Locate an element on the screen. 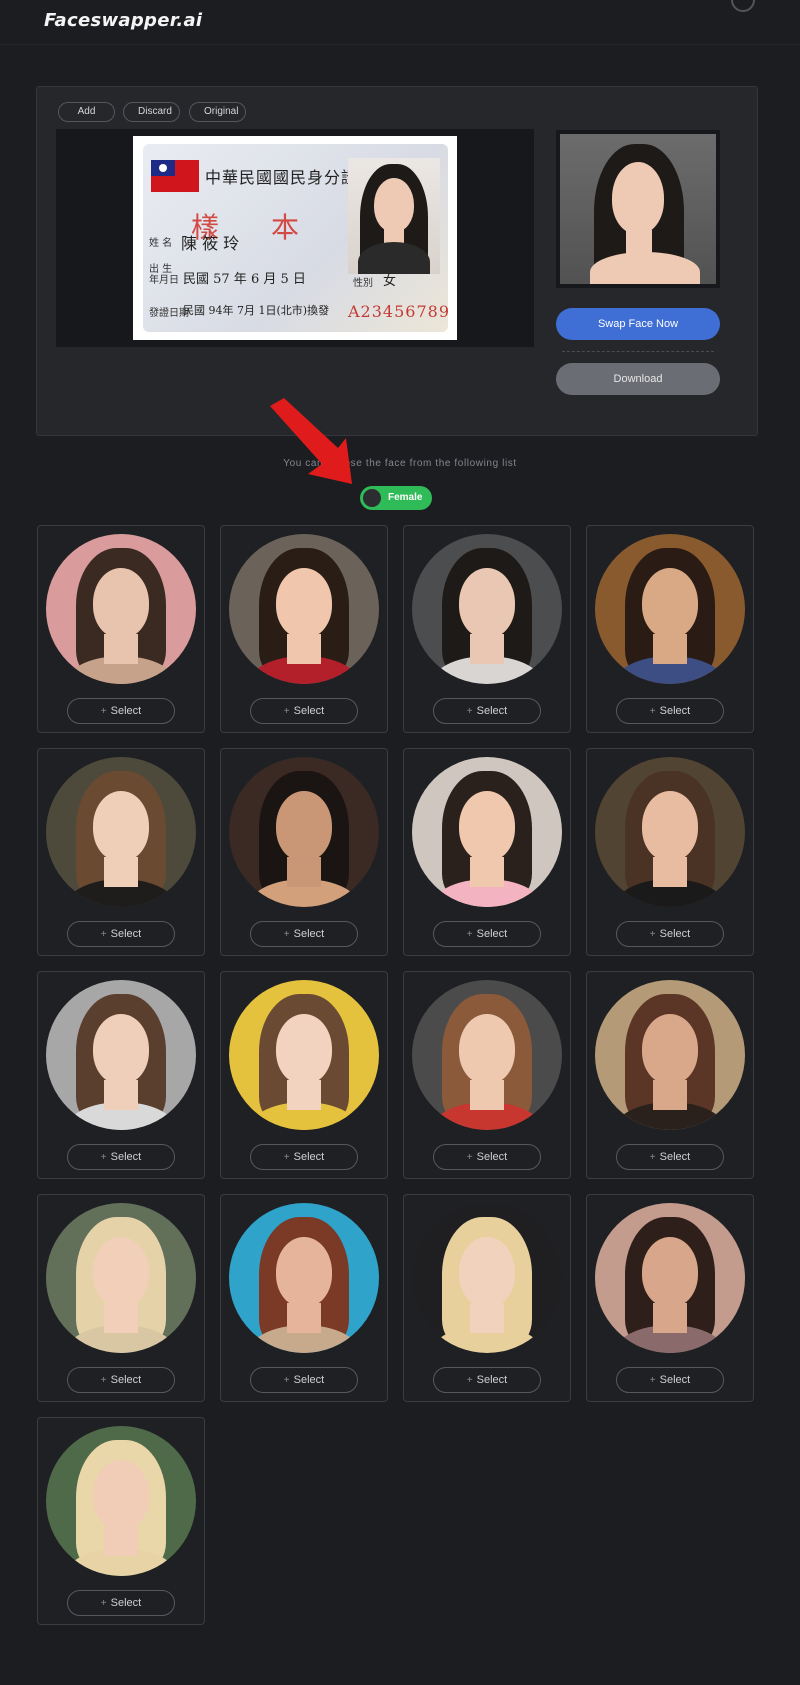 This screenshot has height=1685, width=800. birth-value: 民國 57 年 6 月 5 日 is located at coordinates (244, 279).